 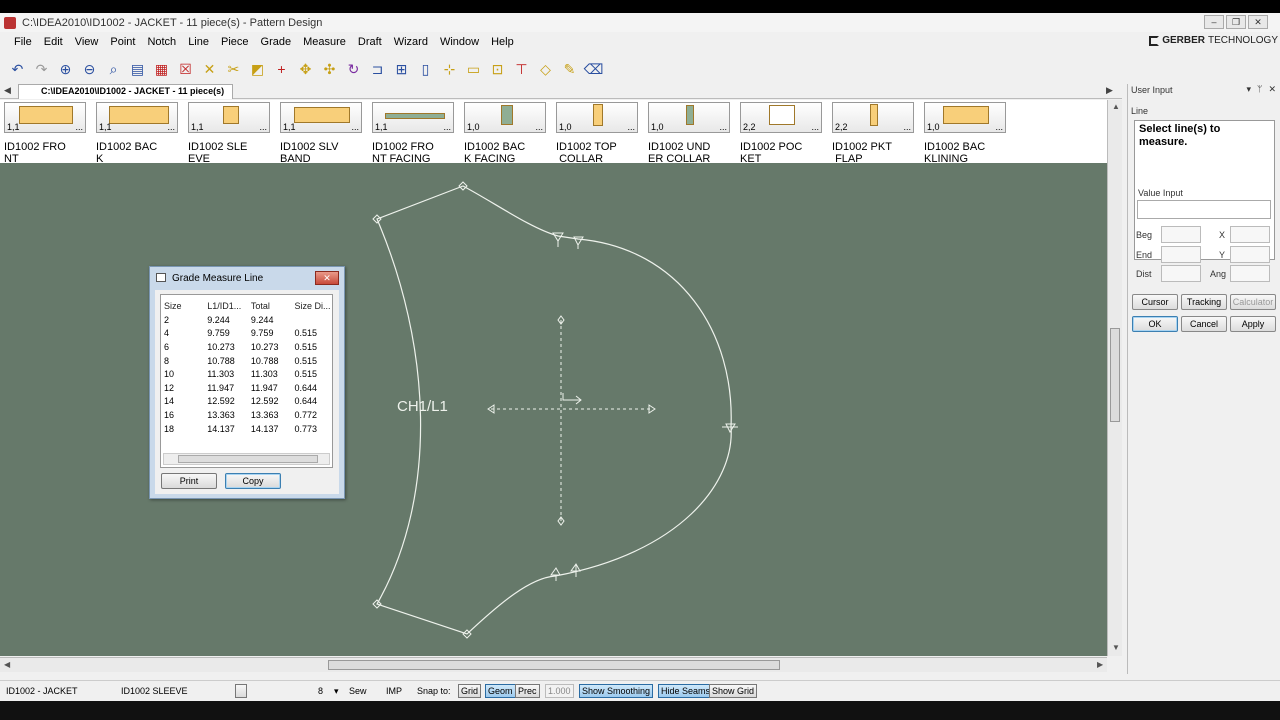 What do you see at coordinates (1100, 664) in the screenshot?
I see `scroll-right-icon: ▶` at bounding box center [1100, 664].